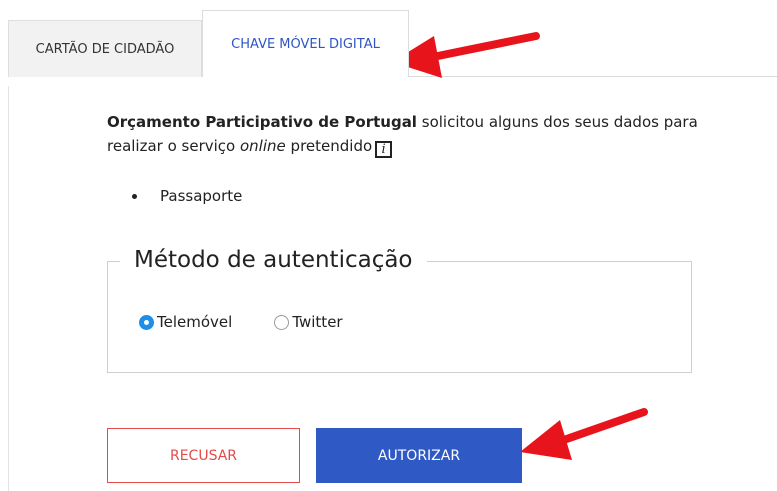  I want to click on radio-telemovel-label: Telemóvel, so click(195, 322).